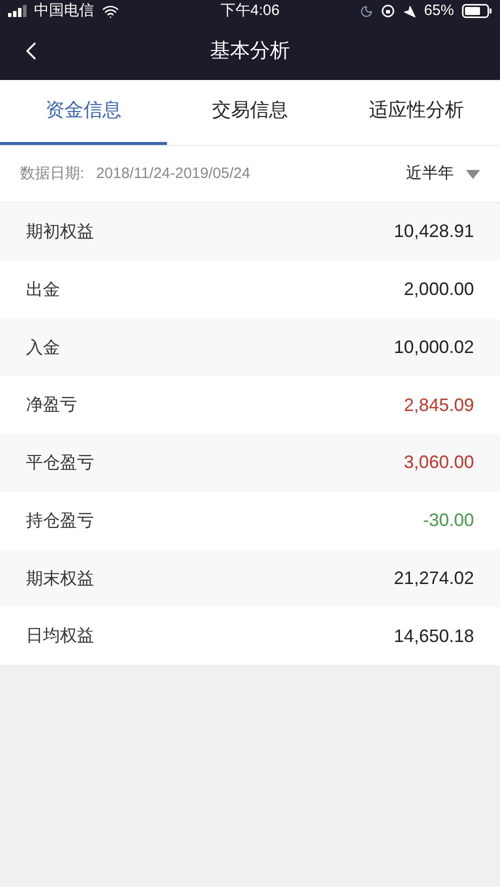  I want to click on row-label: 出金, so click(43, 289).